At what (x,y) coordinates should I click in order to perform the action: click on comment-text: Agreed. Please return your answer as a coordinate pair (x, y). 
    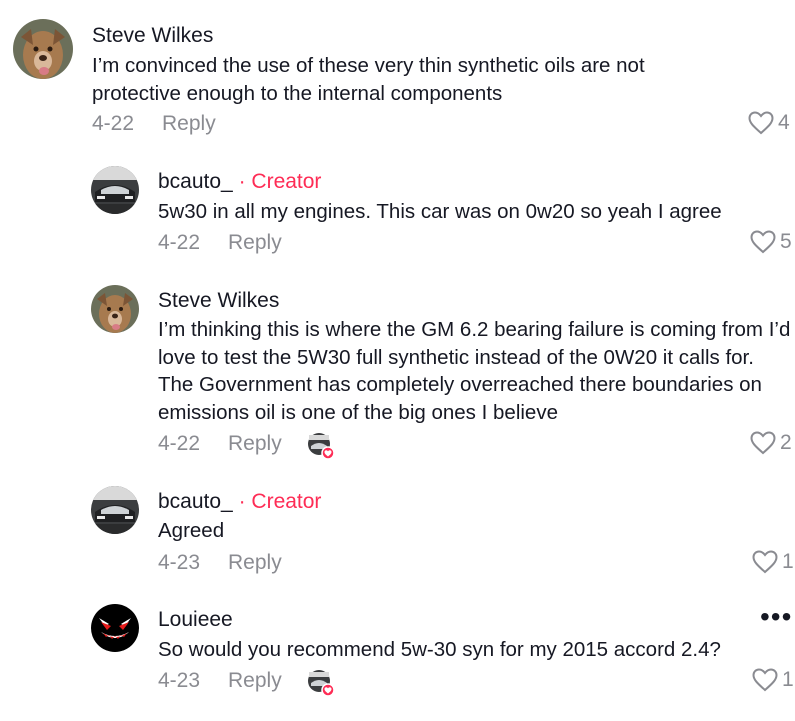
    Looking at the image, I should click on (191, 530).